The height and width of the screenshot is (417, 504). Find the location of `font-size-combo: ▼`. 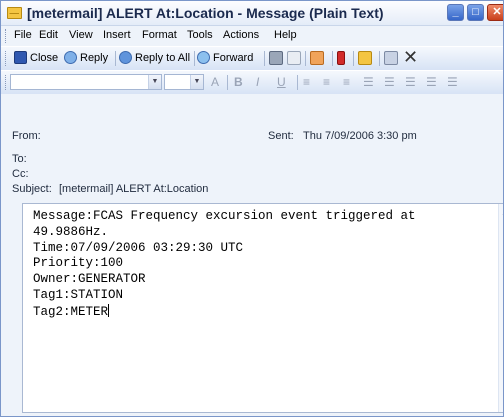

font-size-combo: ▼ is located at coordinates (184, 82).